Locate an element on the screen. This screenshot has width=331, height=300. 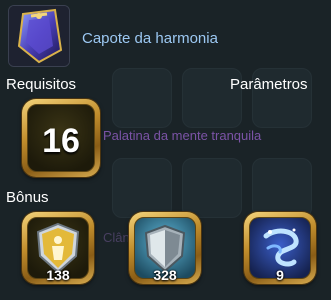
cloak-icon is located at coordinates (39, 36).